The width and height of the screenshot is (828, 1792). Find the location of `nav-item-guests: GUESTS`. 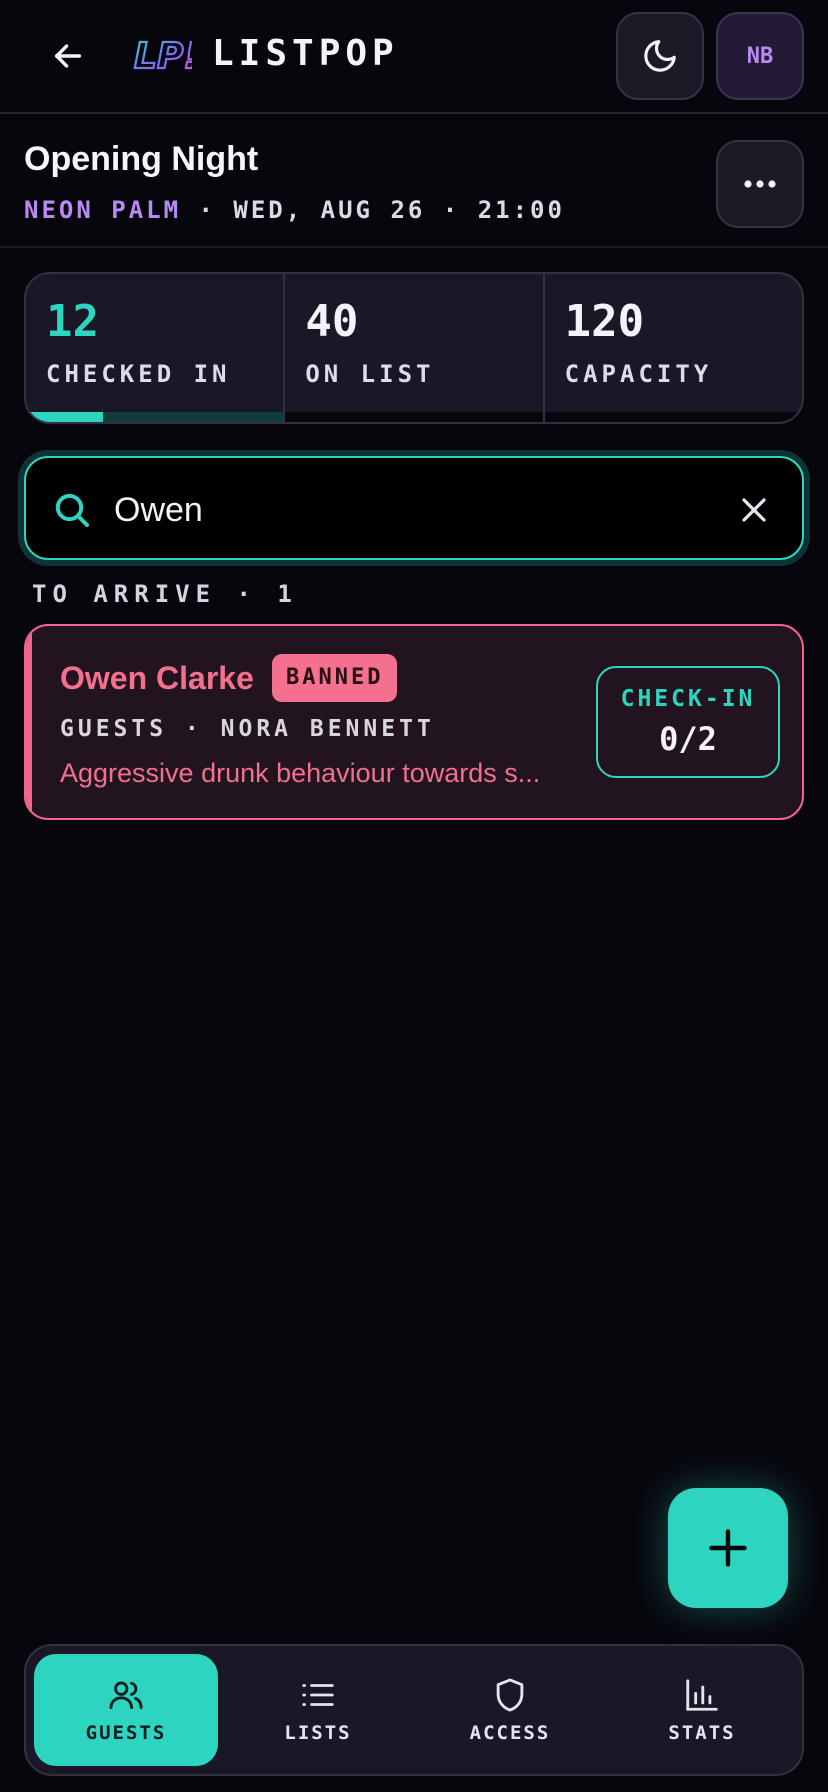

nav-item-guests: GUESTS is located at coordinates (126, 1710).